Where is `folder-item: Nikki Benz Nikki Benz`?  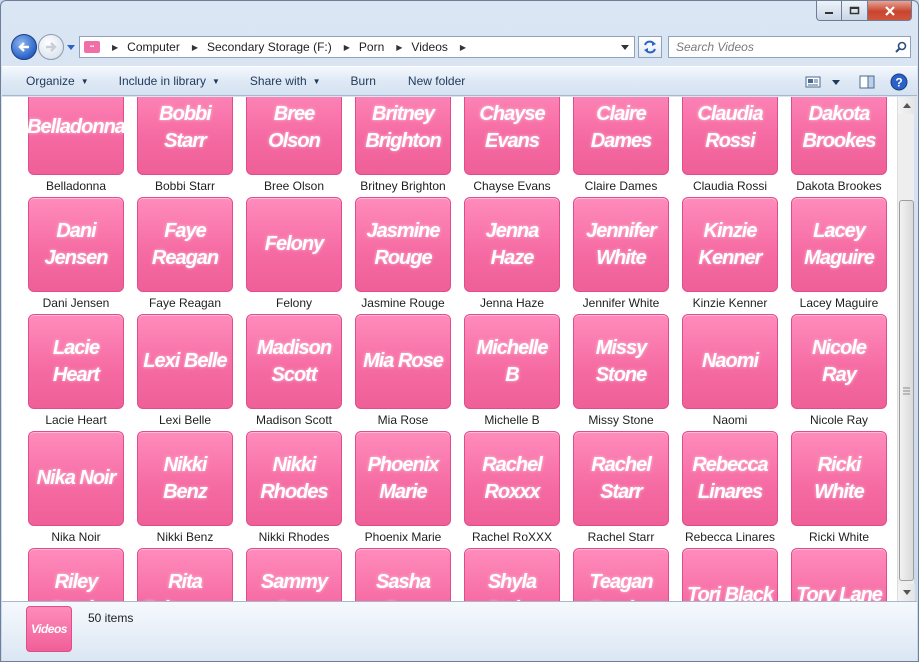 folder-item: Nikki Benz Nikki Benz is located at coordinates (185, 489).